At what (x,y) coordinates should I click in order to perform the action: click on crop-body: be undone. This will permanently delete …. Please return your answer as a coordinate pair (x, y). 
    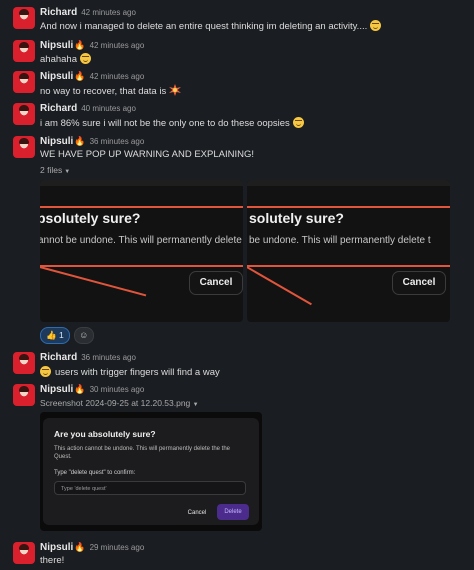
    Looking at the image, I should click on (340, 240).